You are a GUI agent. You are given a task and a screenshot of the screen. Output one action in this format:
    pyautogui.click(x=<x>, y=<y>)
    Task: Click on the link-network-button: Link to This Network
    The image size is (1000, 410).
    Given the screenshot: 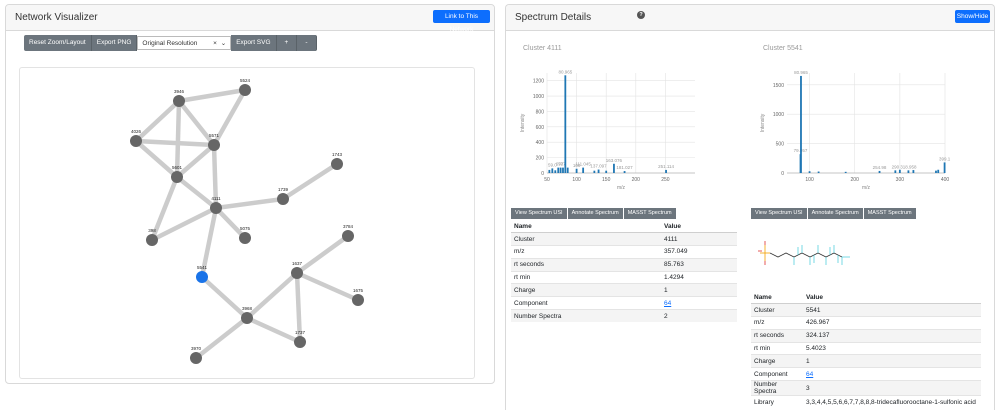 What is the action you would take?
    pyautogui.click(x=461, y=21)
    